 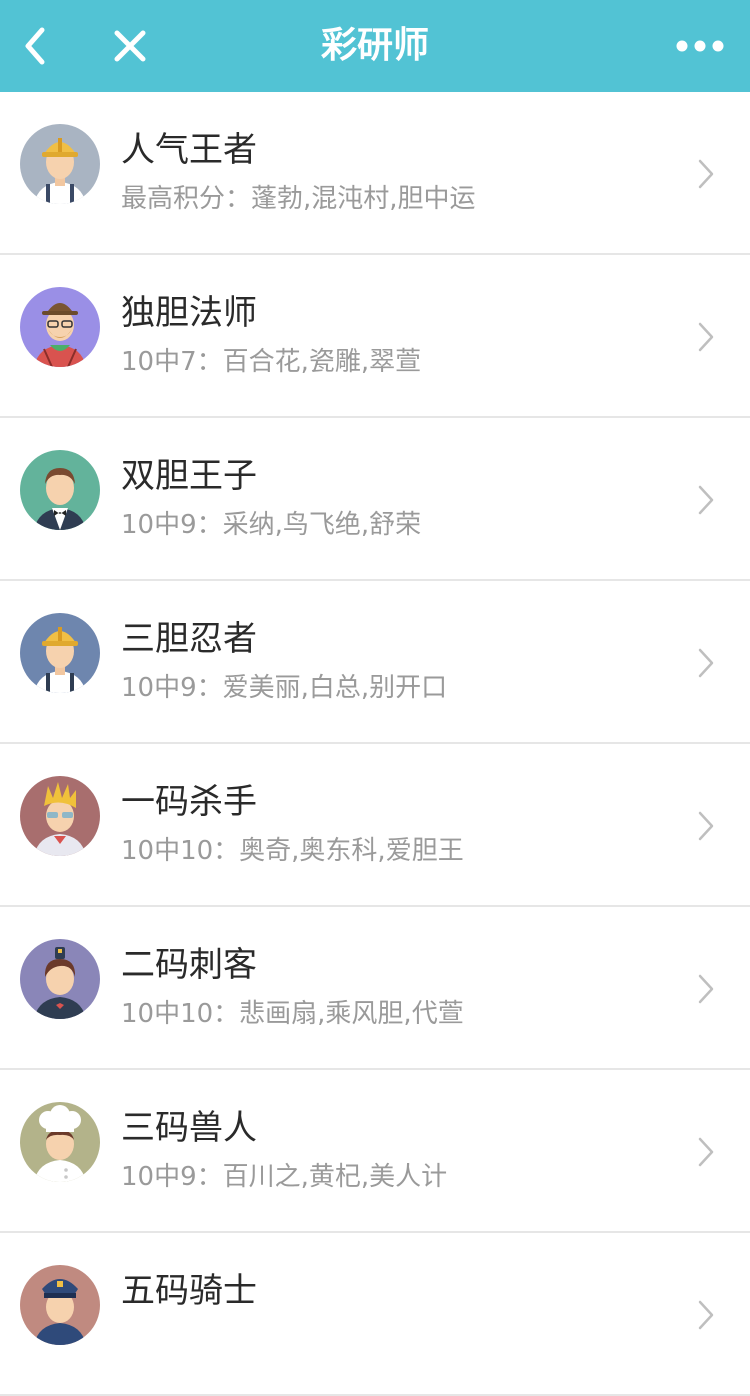 I want to click on predictor-name: 三码兽人, so click(x=189, y=1128).